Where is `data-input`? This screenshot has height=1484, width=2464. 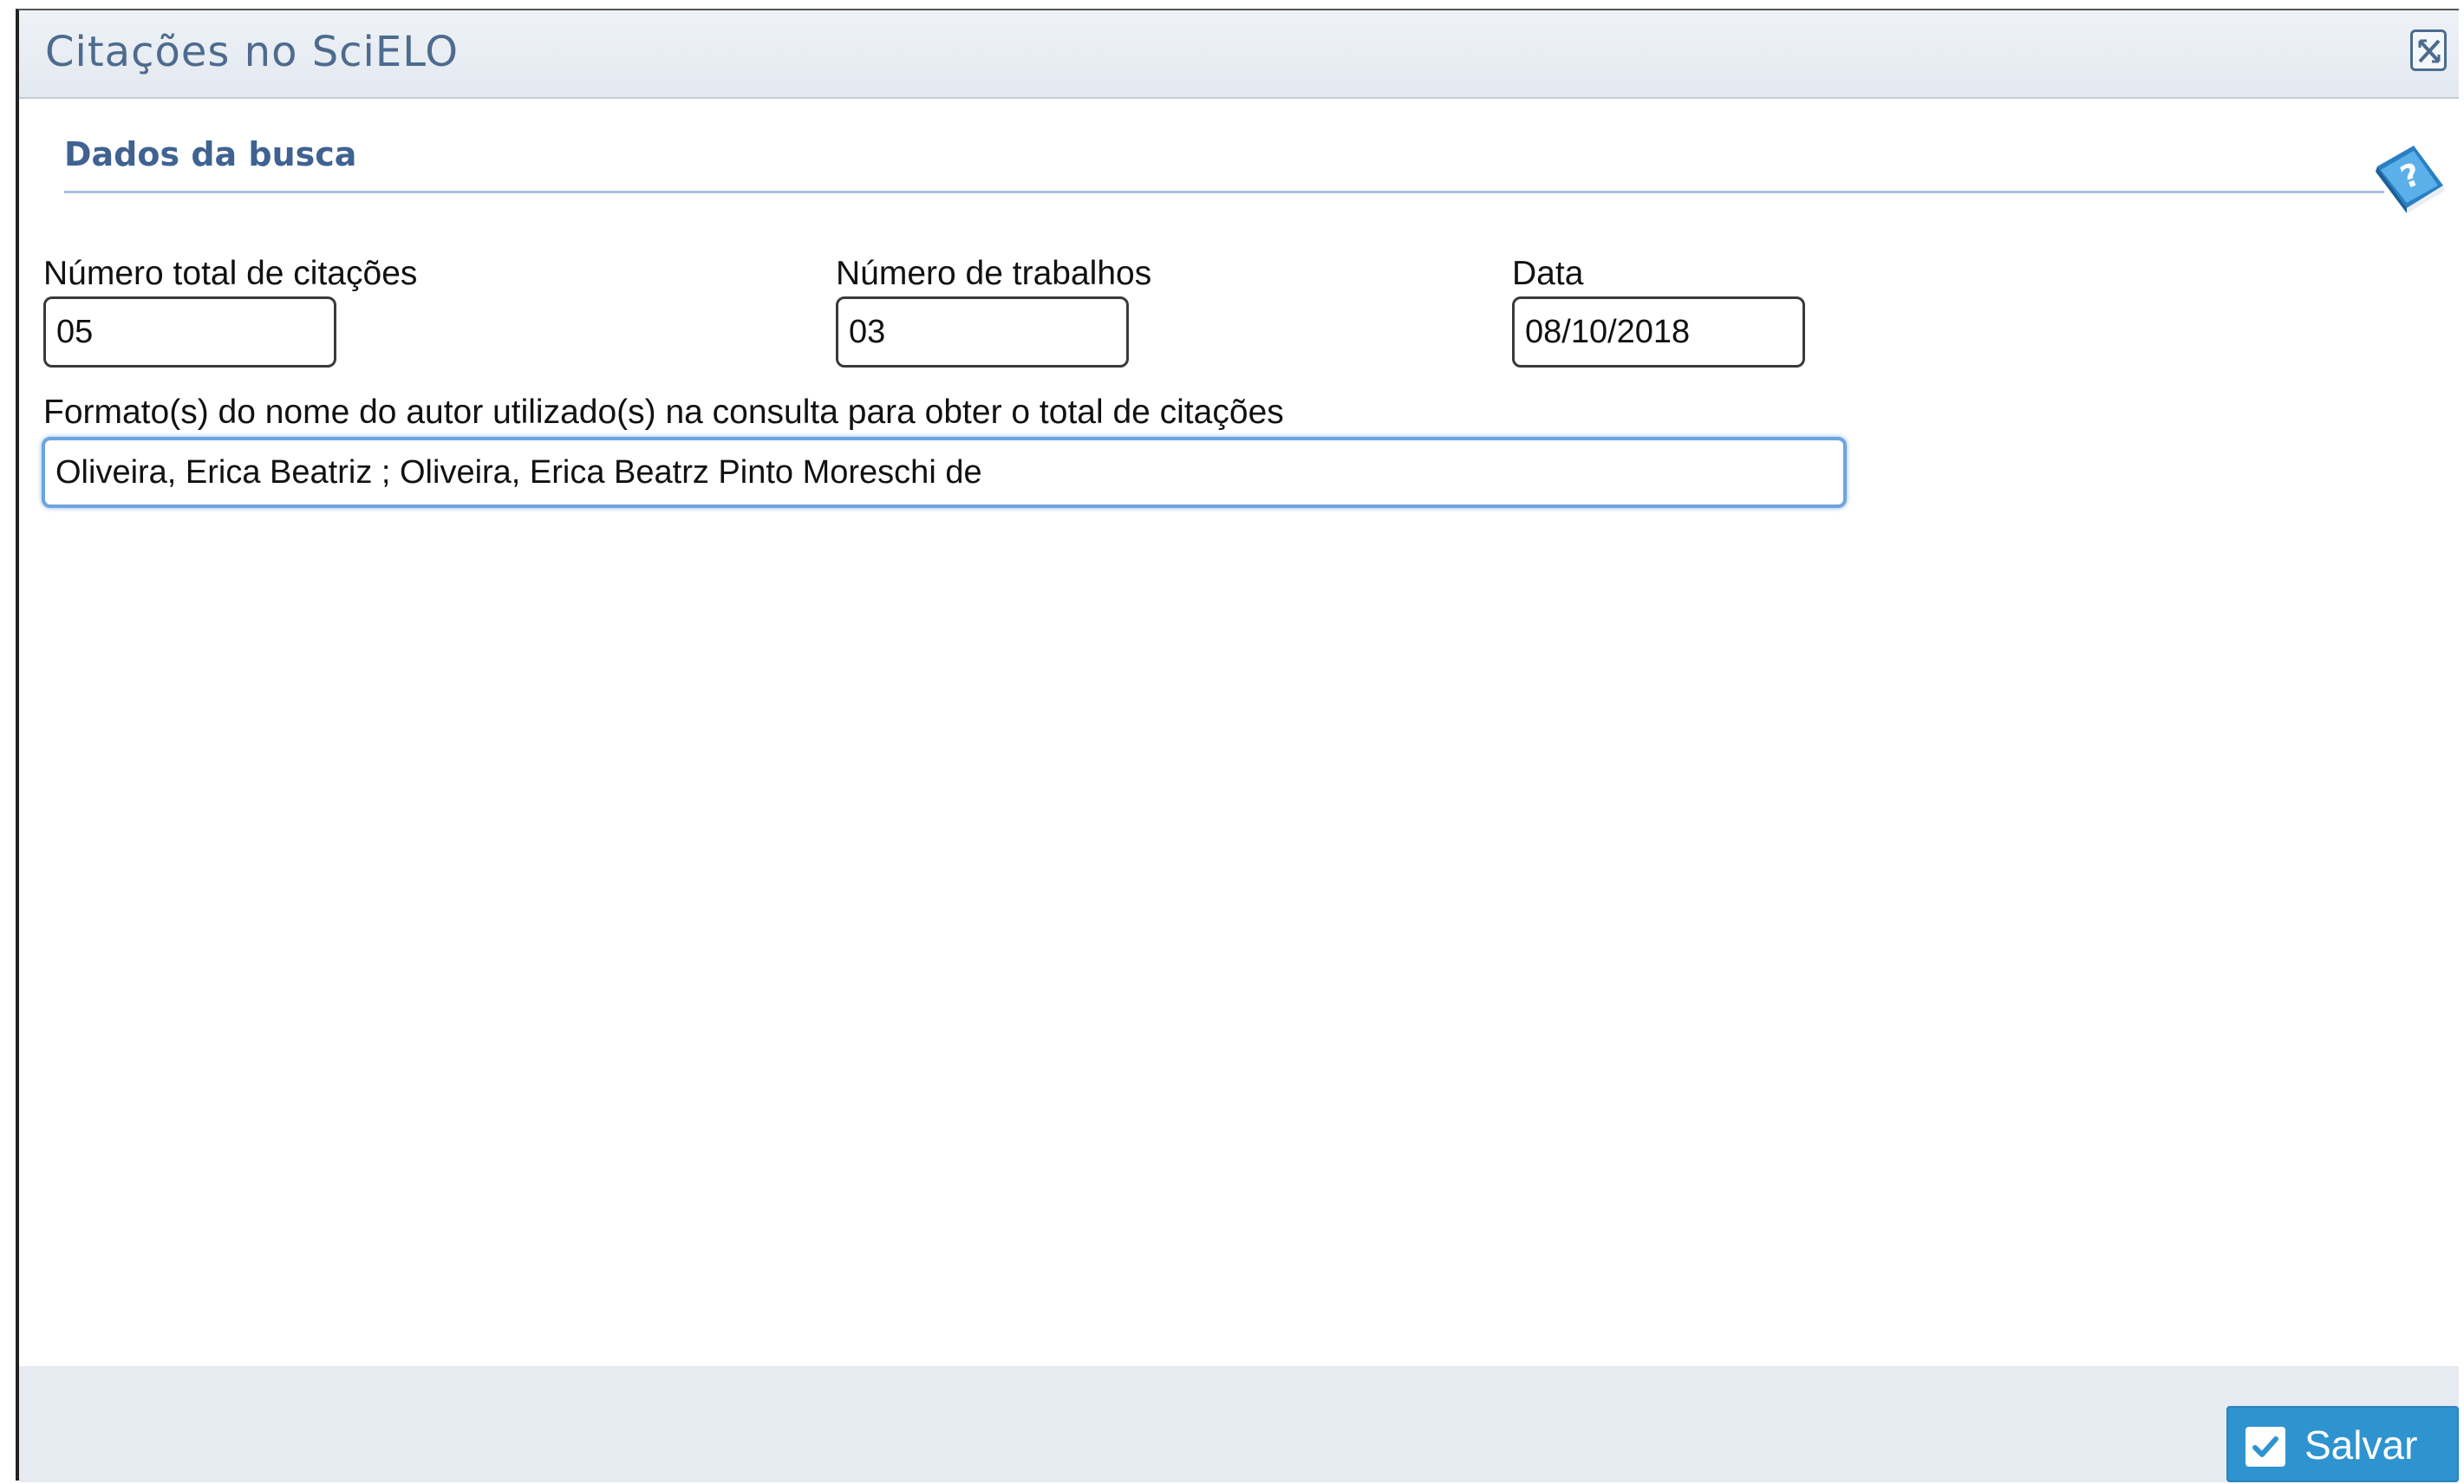
data-input is located at coordinates (1658, 332).